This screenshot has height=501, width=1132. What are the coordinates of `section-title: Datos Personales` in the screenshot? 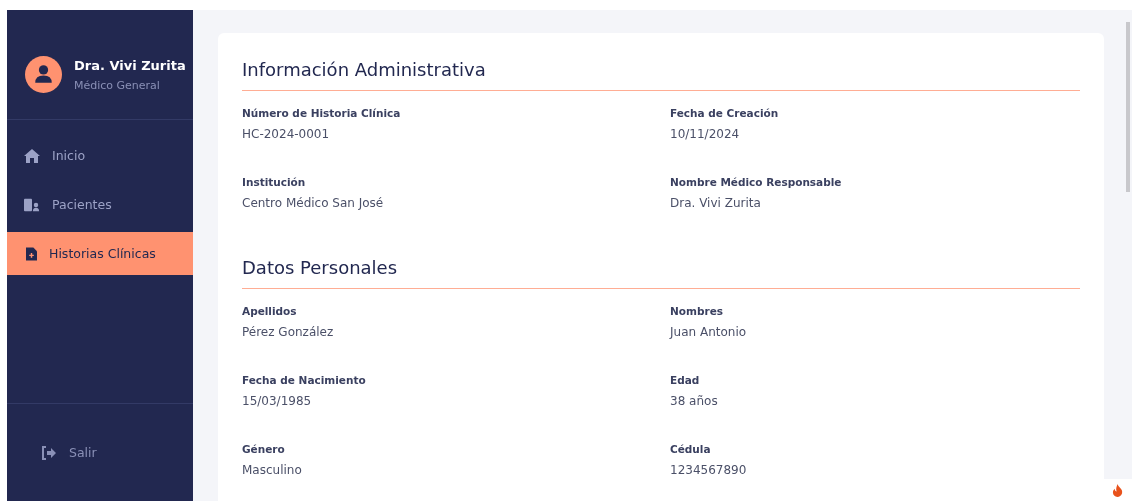 It's located at (661, 273).